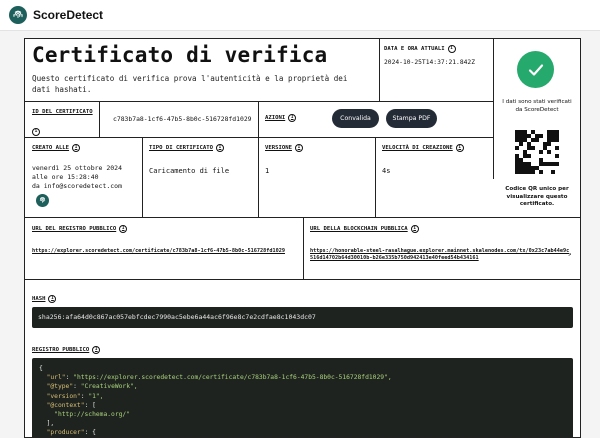  I want to click on type-label: TIPO DI CERTIFICATO, so click(181, 148).